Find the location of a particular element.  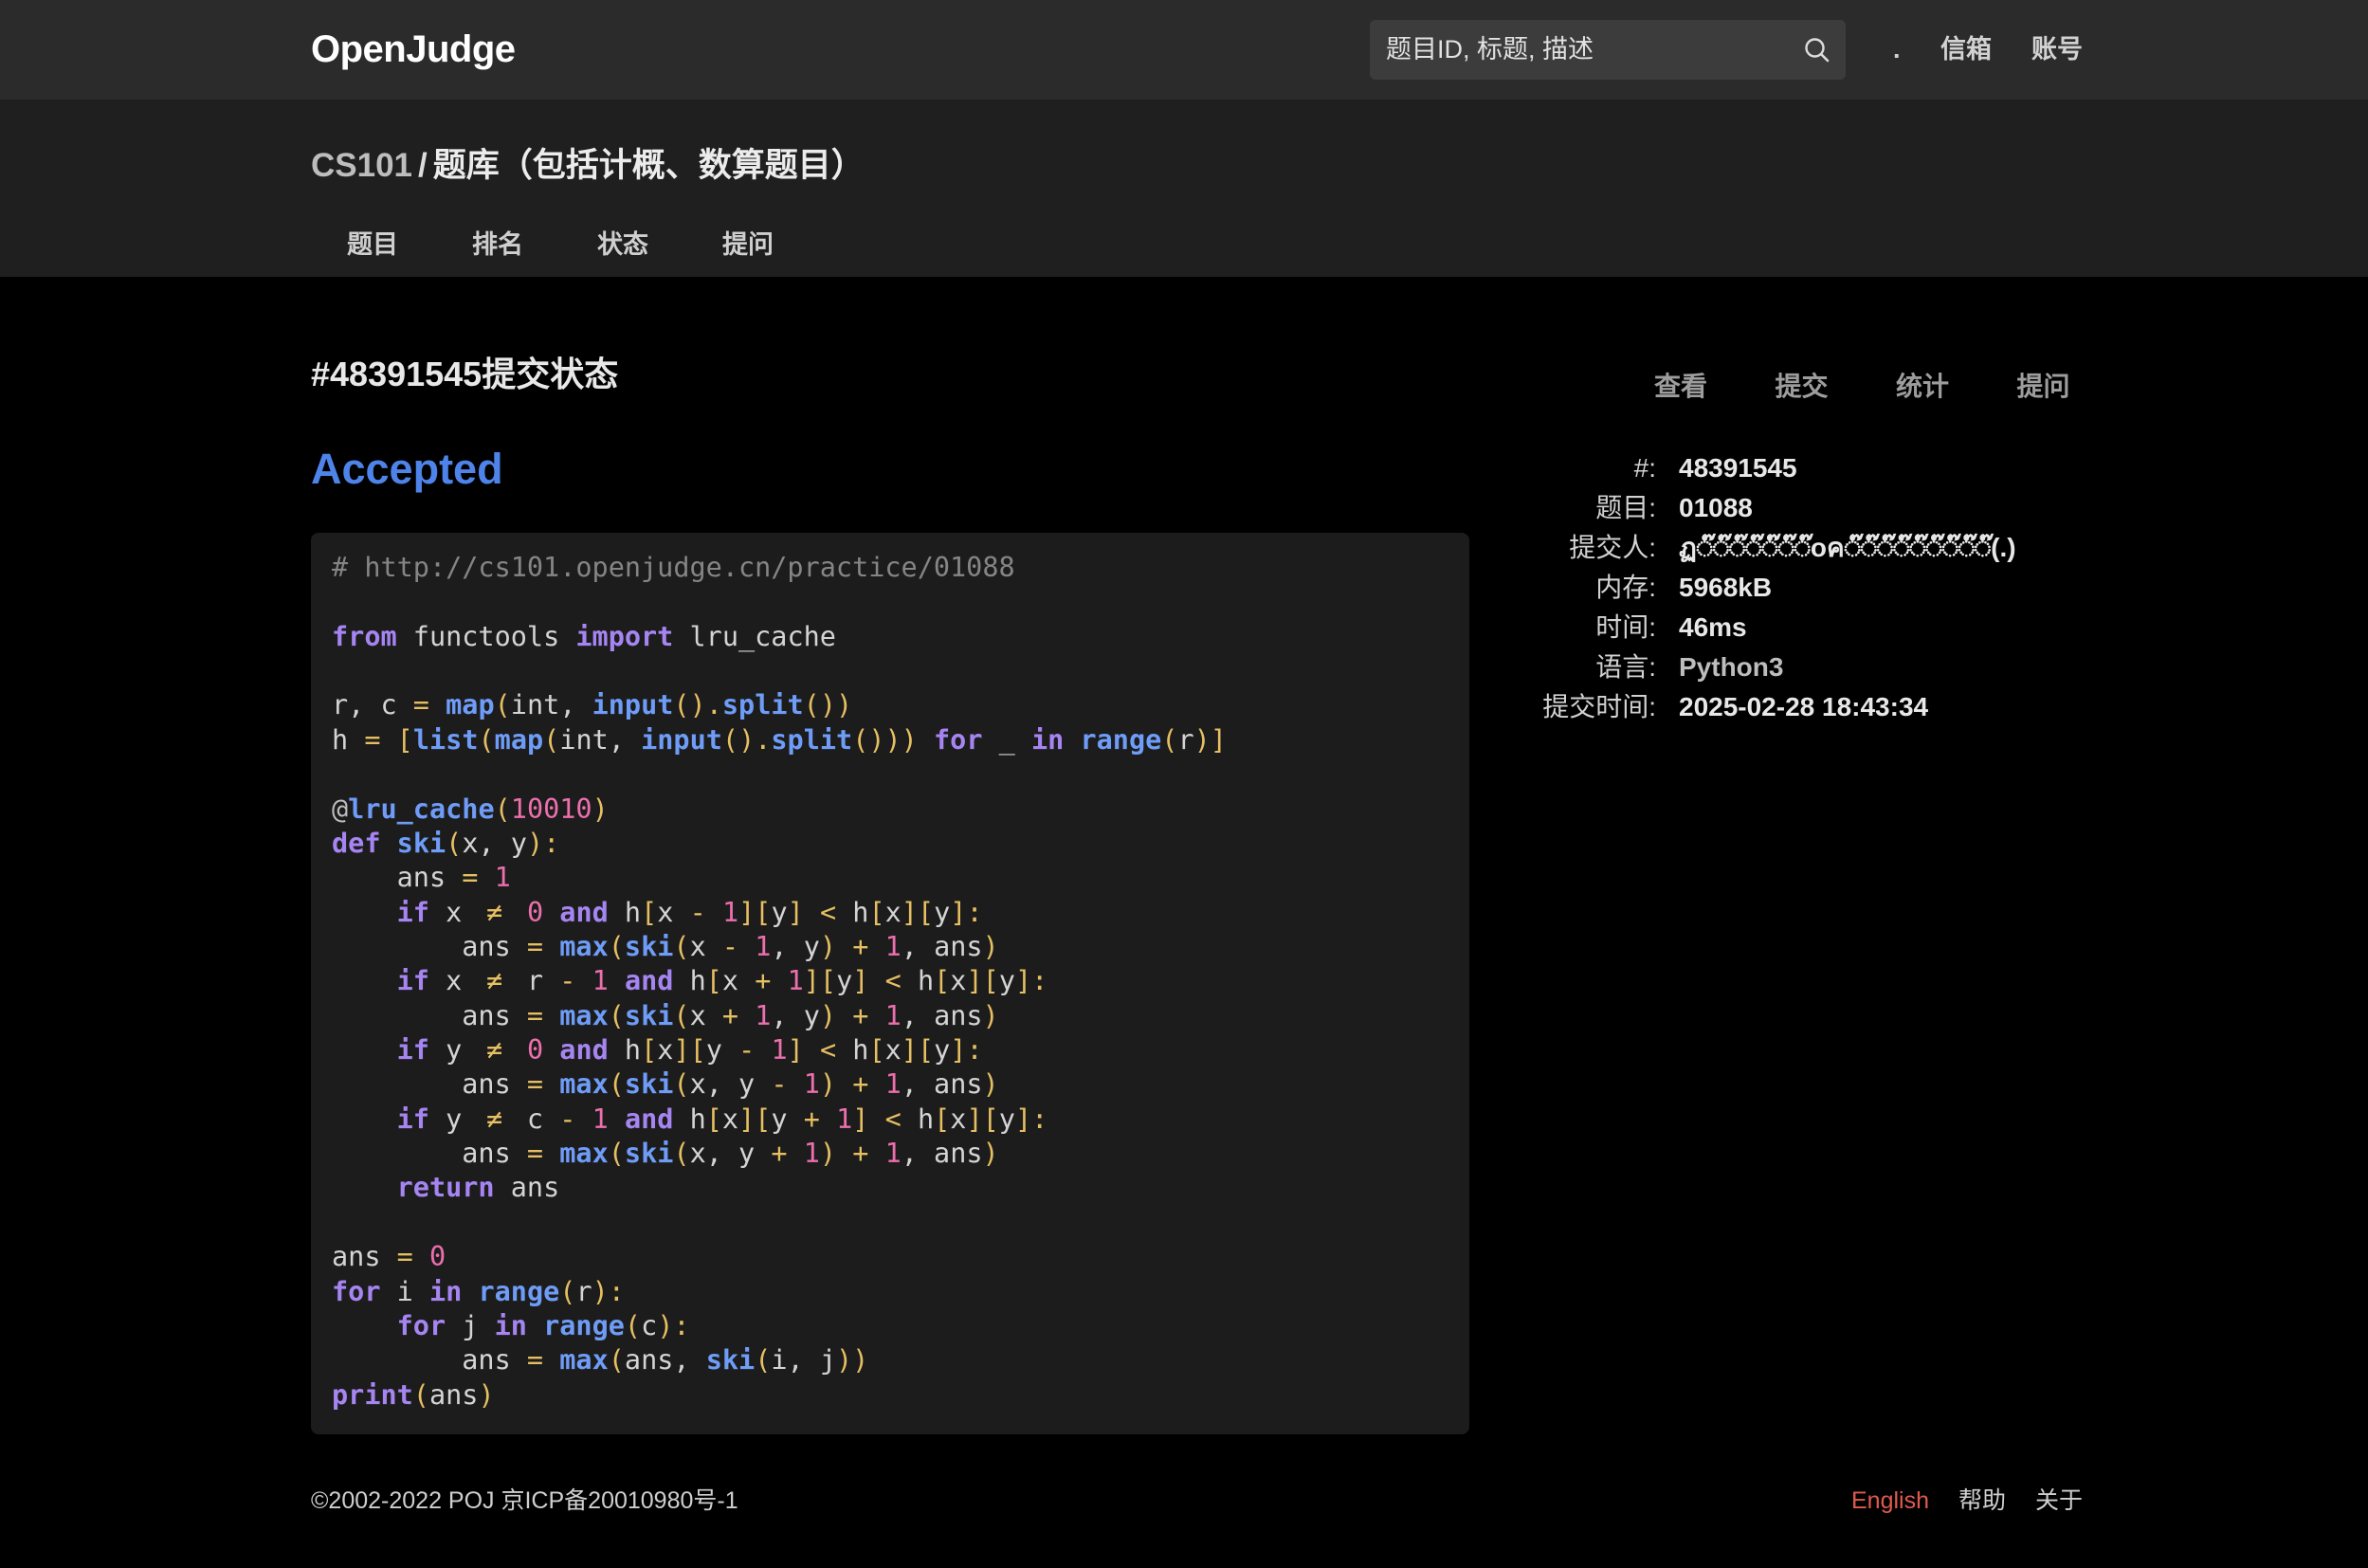

code-line: from functools import lru_cache is located at coordinates (890, 637).